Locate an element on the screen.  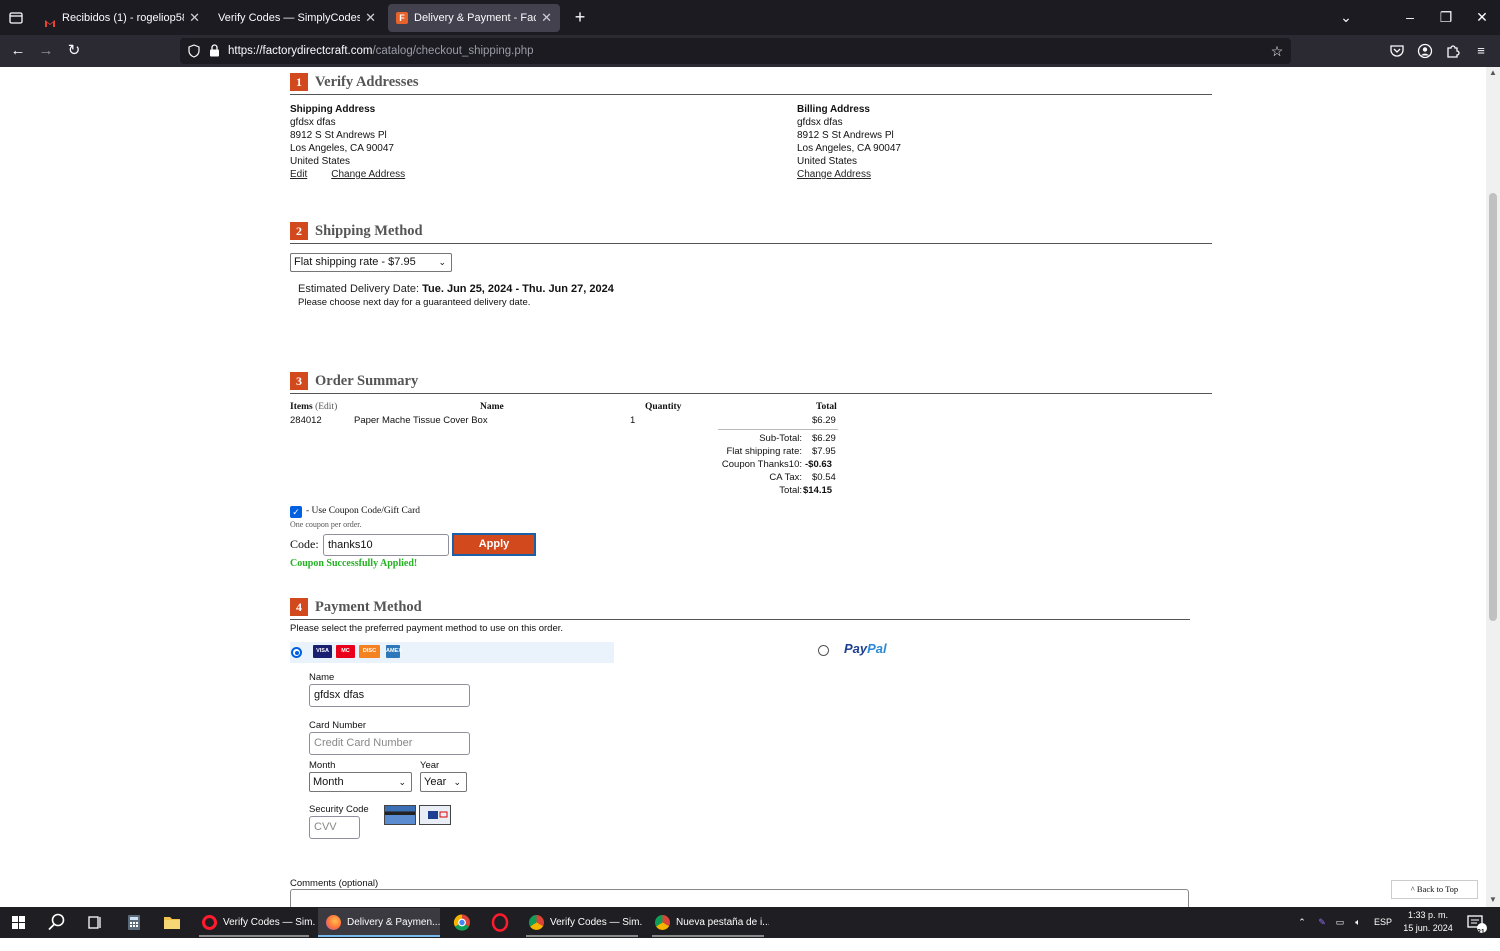
file-explorer-icon is located at coordinates (172, 922).